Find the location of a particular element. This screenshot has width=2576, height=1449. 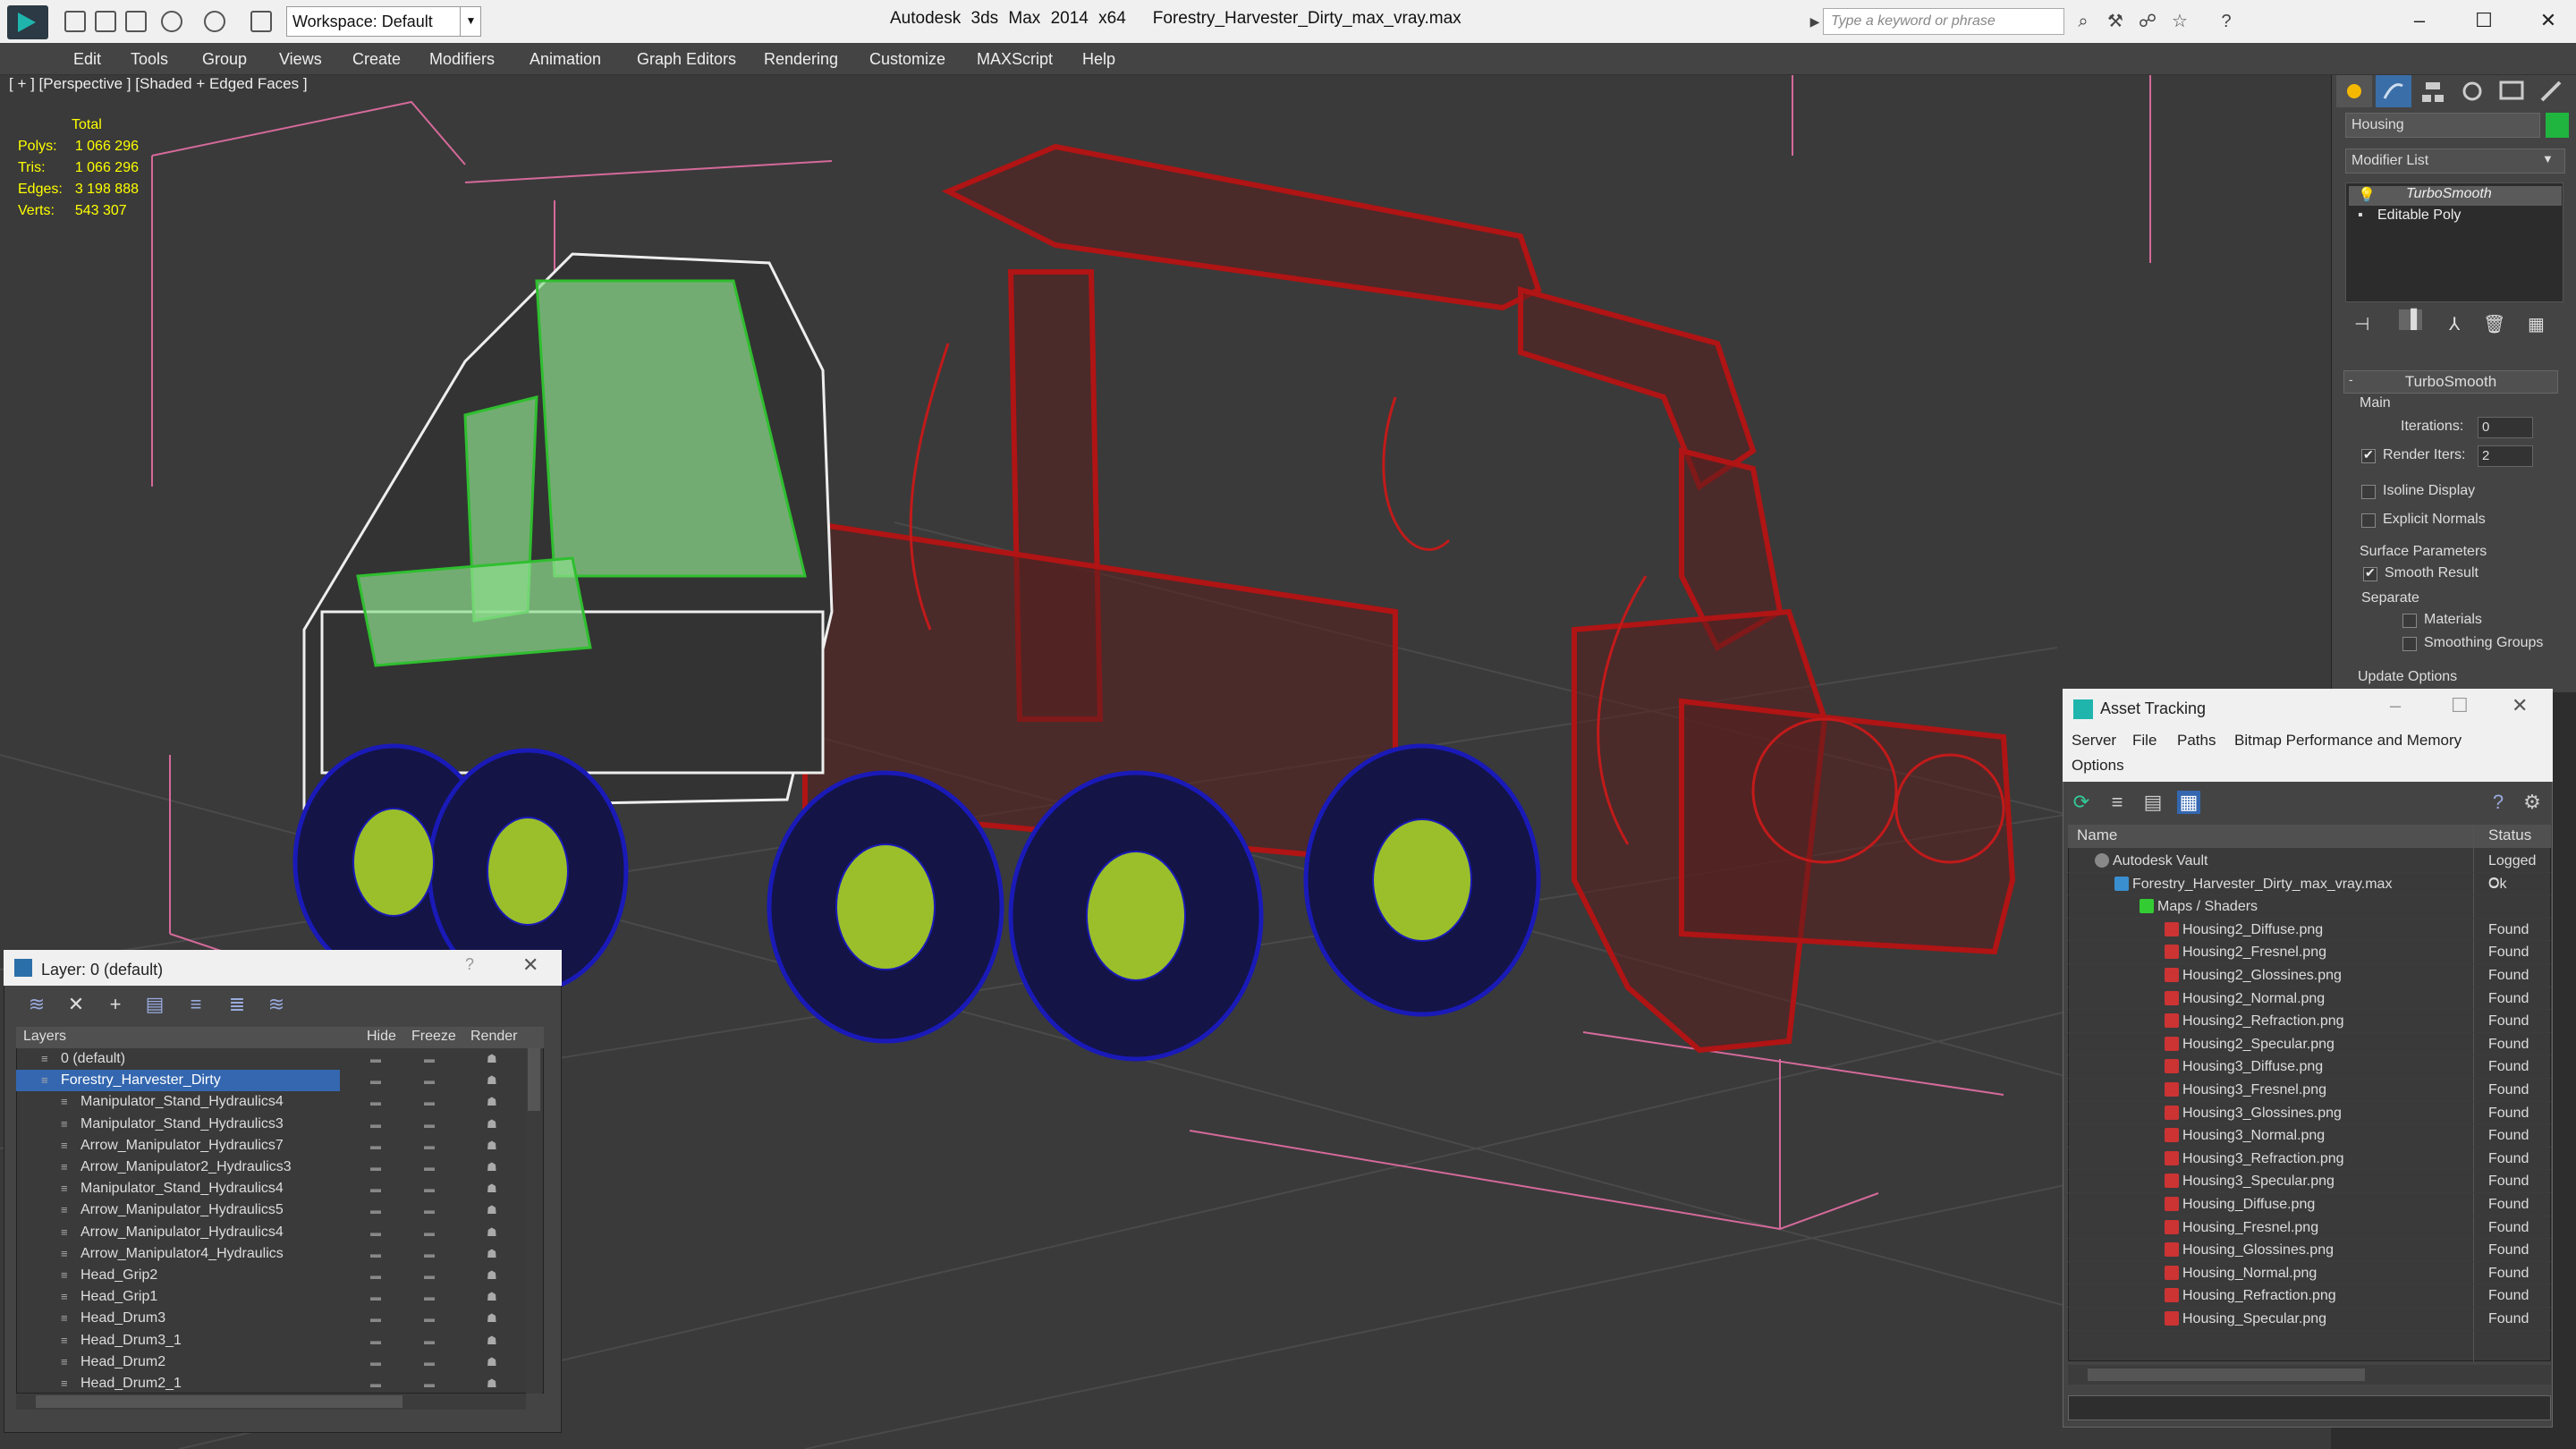

col-layers: Layers is located at coordinates (44, 1037).